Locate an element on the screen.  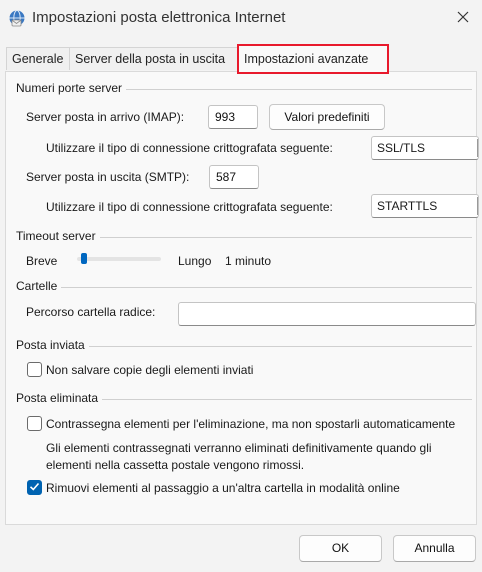
title-bar: Impostazioni posta elettronica Internet is located at coordinates (241, 18).